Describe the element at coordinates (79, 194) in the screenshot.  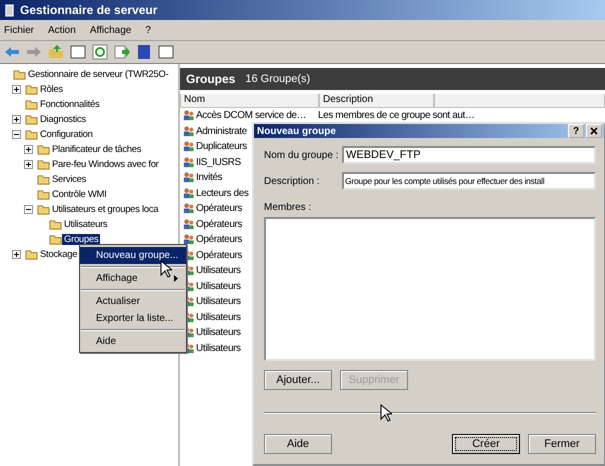
I see `tree-item: Contrôle WMI` at that location.